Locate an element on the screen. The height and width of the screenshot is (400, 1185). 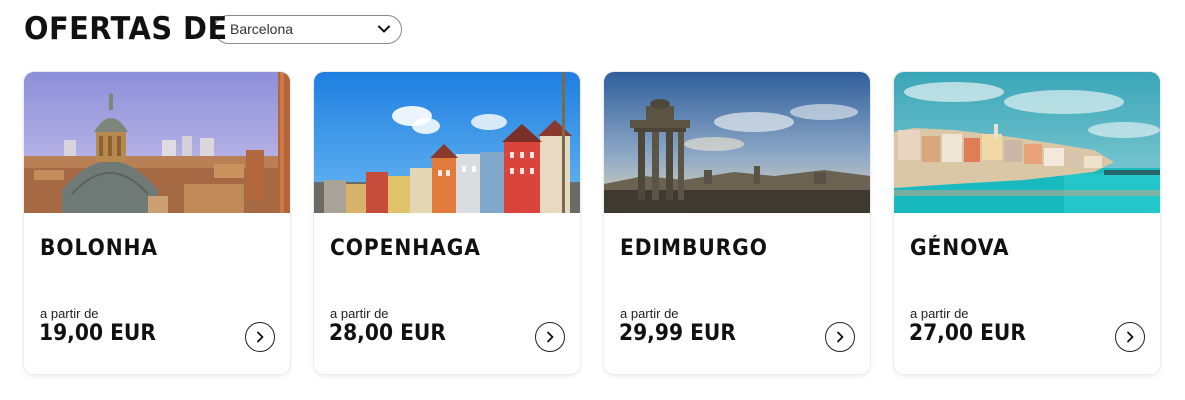
edinburgh-monument-photo is located at coordinates (737, 142).